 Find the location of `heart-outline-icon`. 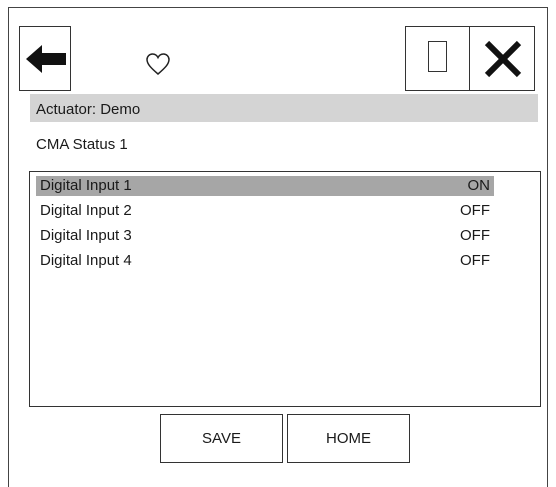

heart-outline-icon is located at coordinates (158, 64).